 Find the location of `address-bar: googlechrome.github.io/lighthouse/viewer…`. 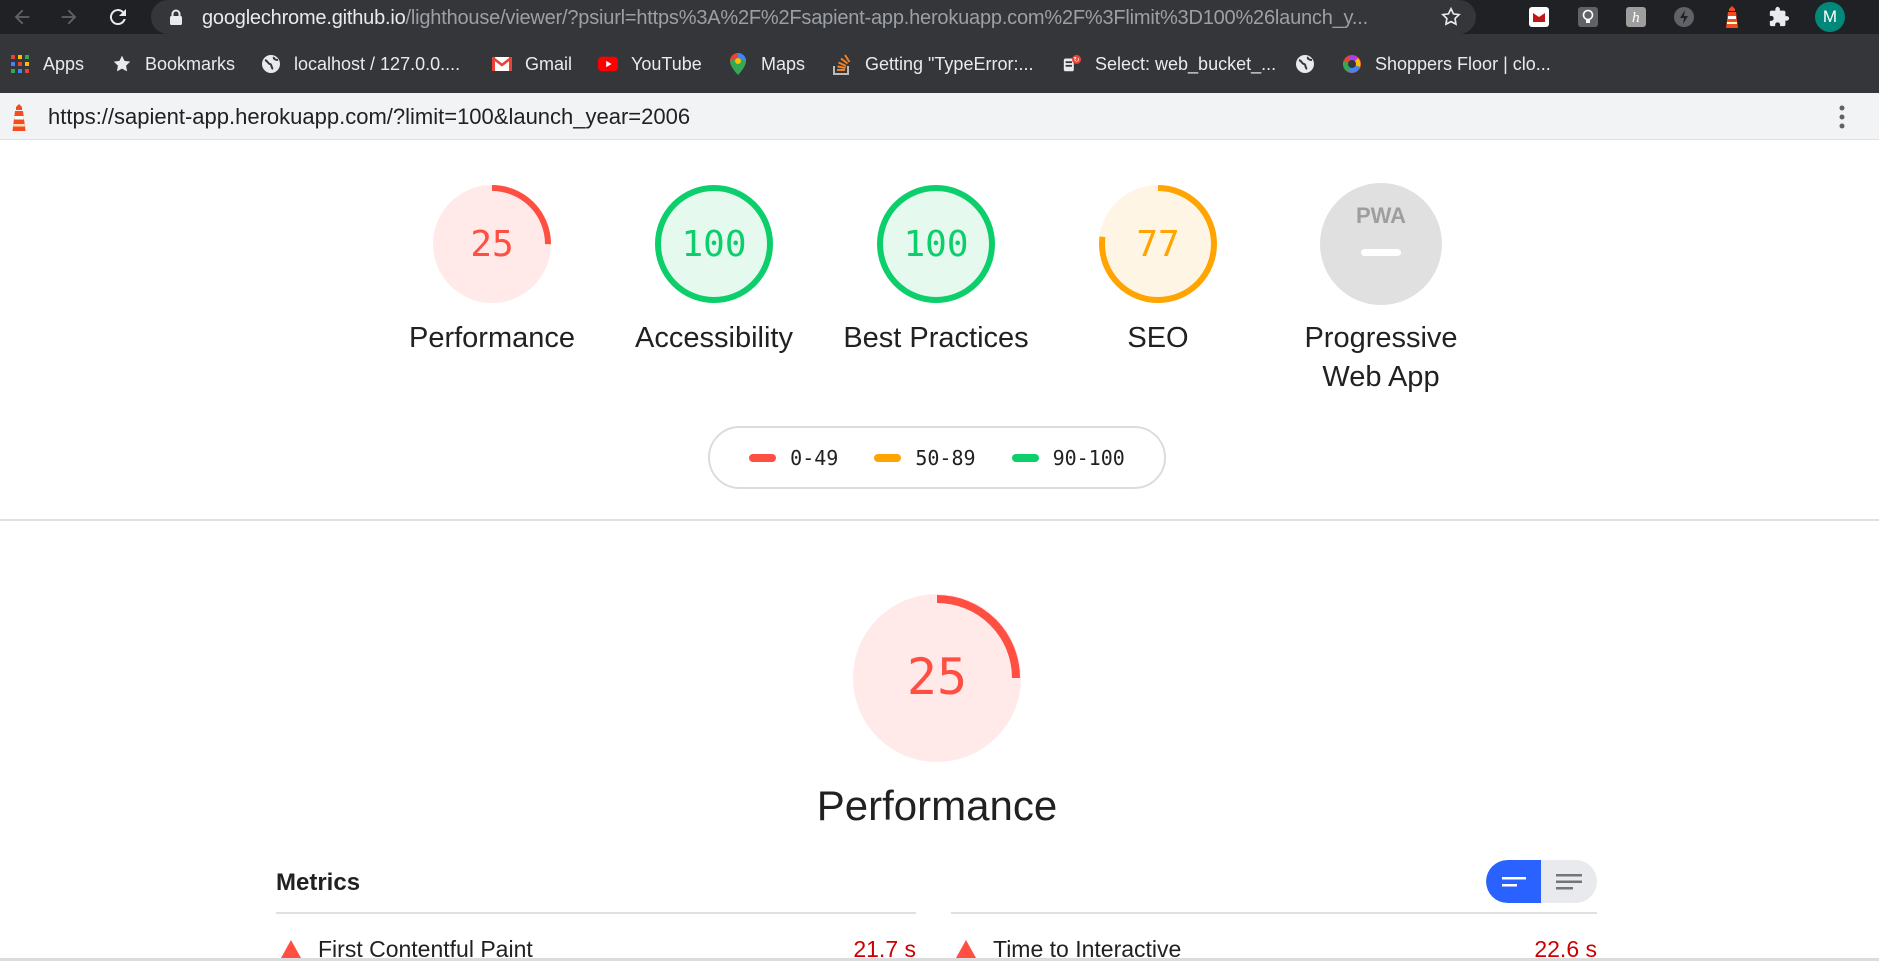

address-bar: googlechrome.github.io/lighthouse/viewer… is located at coordinates (813, 17).